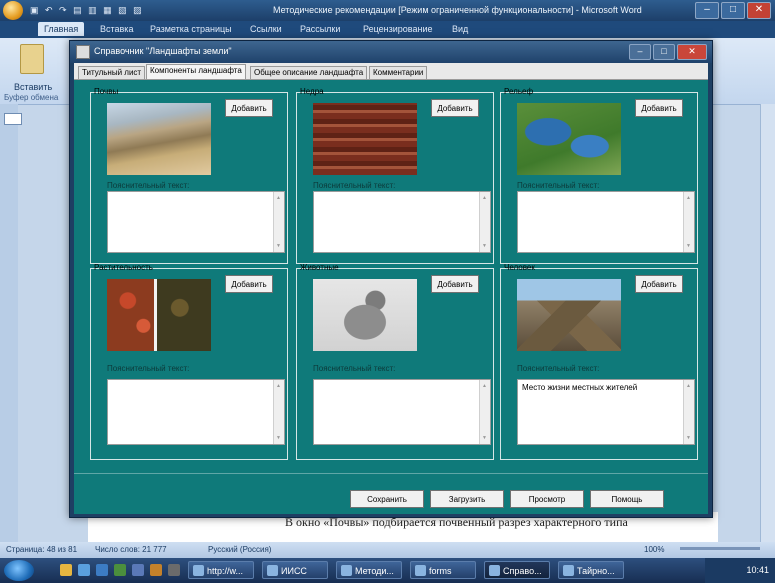  What do you see at coordinates (32, 59) in the screenshot?
I see `clipboard-icon` at bounding box center [32, 59].